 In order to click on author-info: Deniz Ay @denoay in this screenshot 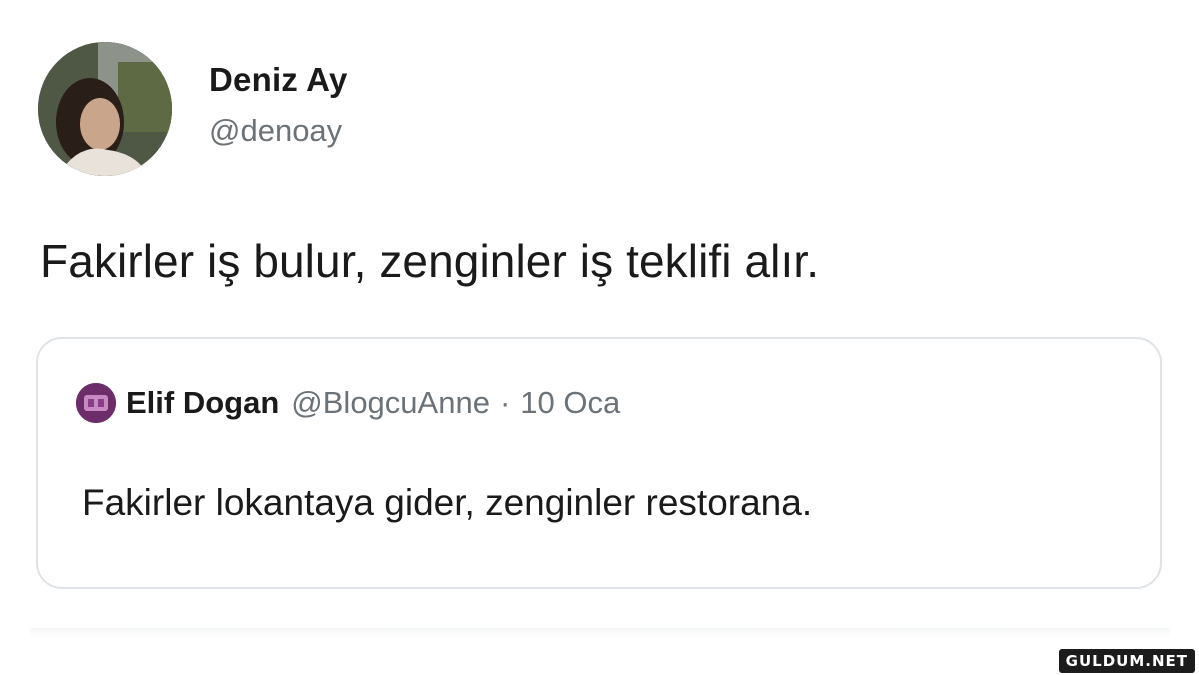, I will do `click(278, 105)`.